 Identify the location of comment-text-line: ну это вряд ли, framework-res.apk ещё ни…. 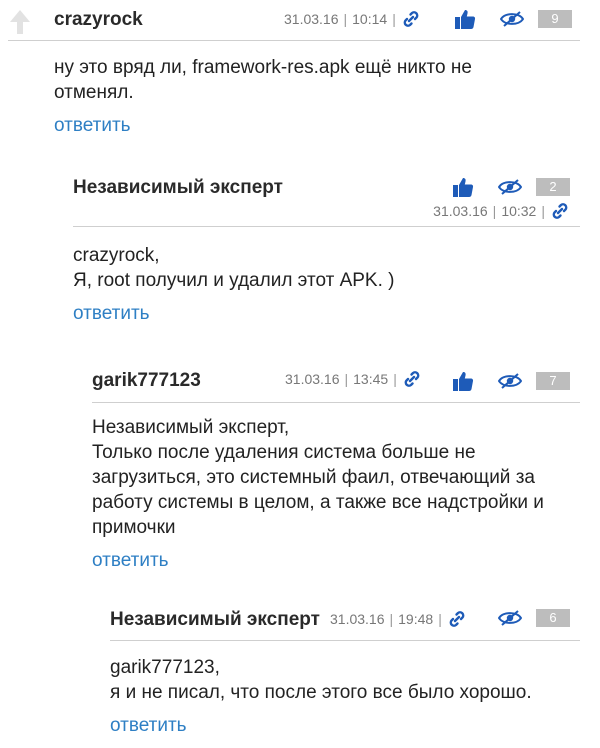
(263, 67).